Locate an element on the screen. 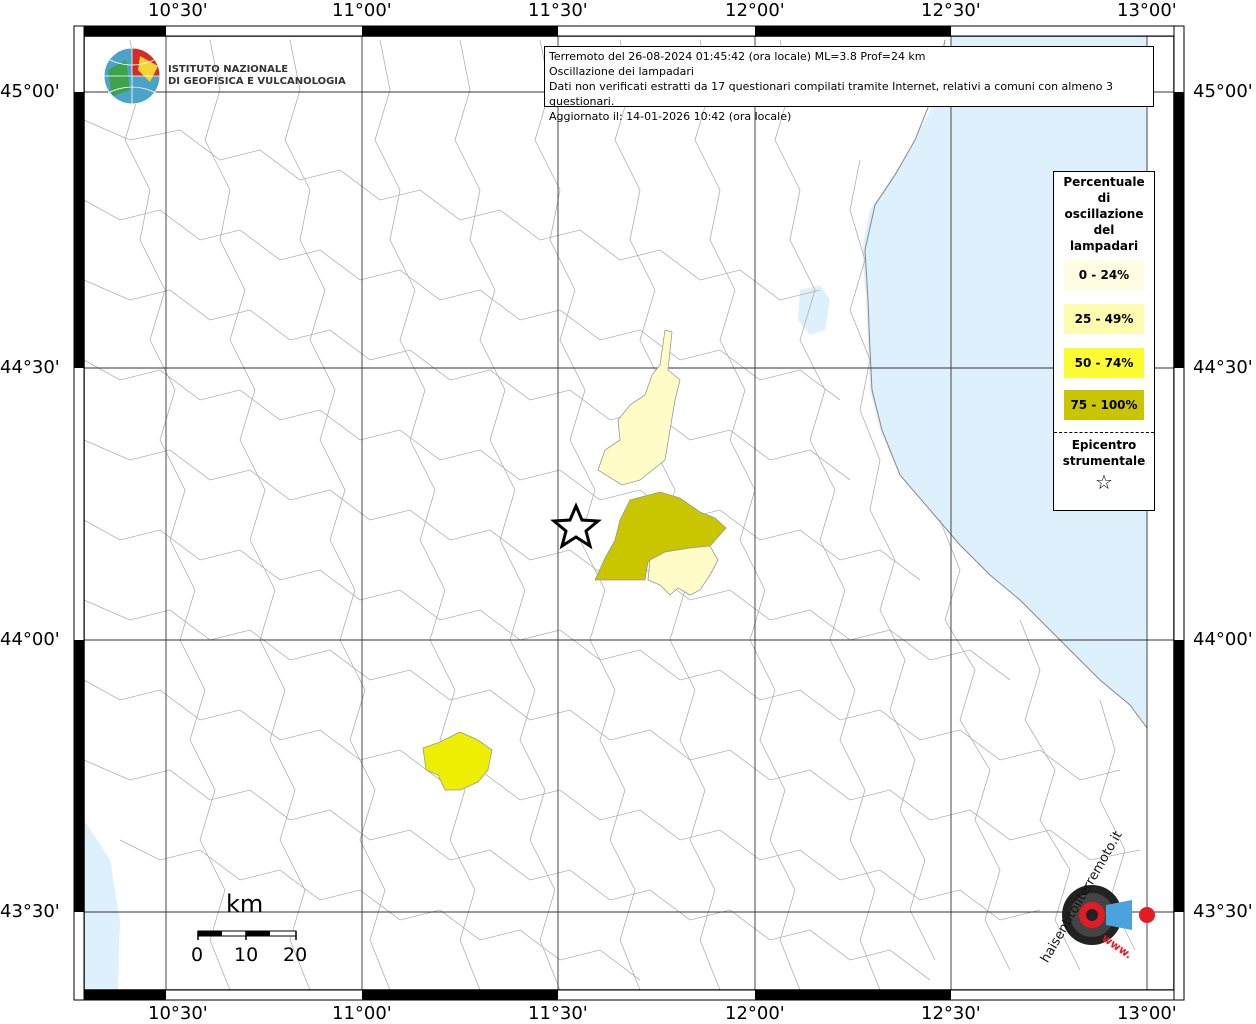  scale-bar is located at coordinates (247, 935).